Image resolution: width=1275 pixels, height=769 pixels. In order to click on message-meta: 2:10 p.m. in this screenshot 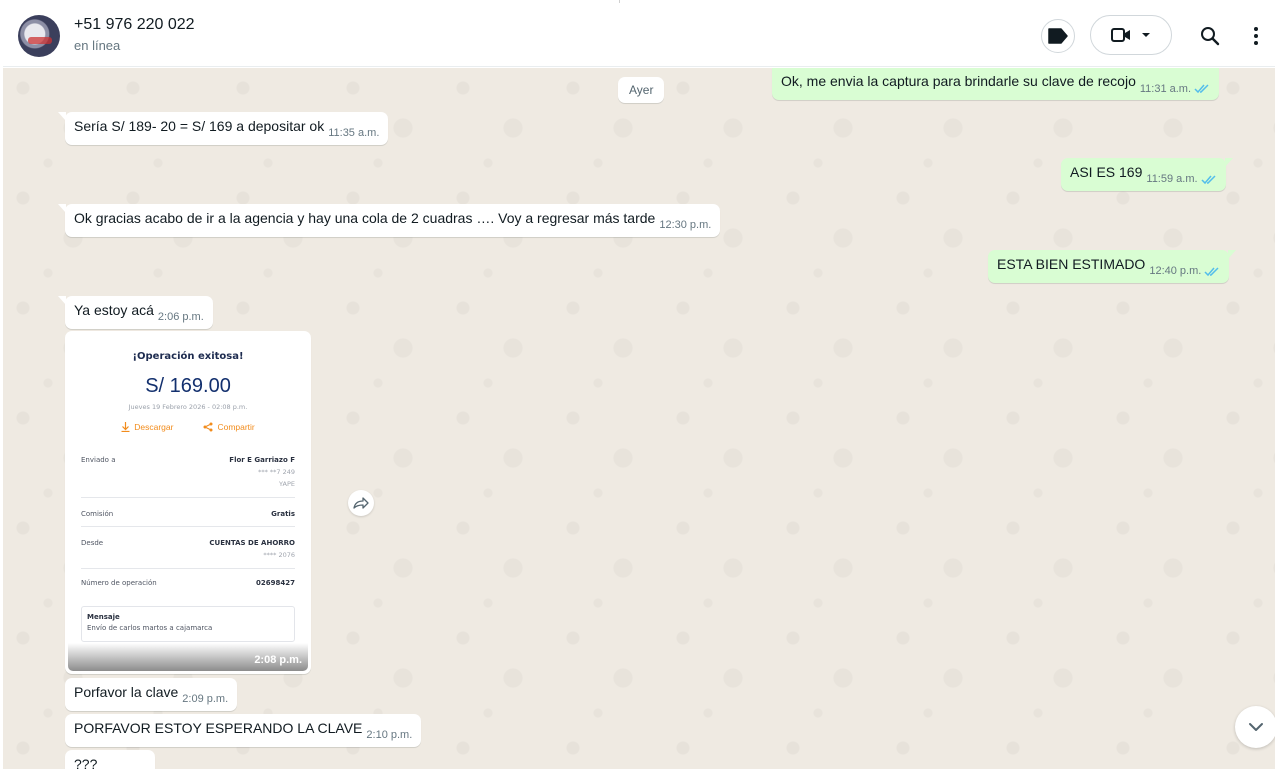, I will do `click(389, 735)`.